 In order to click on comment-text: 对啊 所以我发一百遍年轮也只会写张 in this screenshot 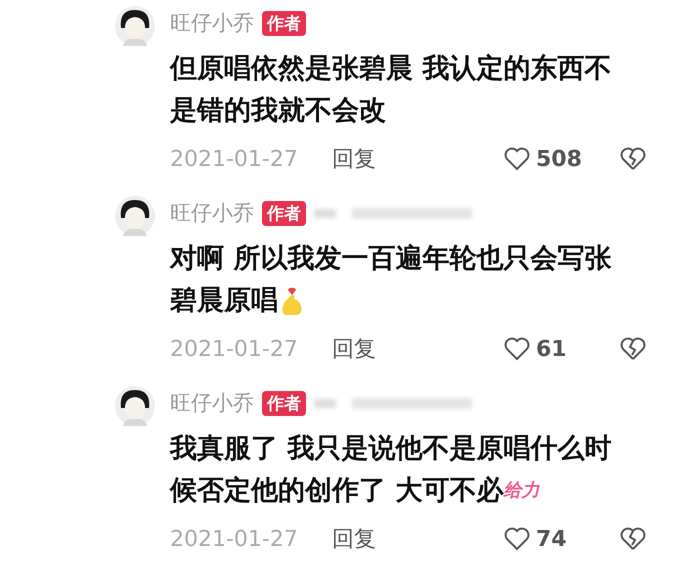, I will do `click(391, 259)`.